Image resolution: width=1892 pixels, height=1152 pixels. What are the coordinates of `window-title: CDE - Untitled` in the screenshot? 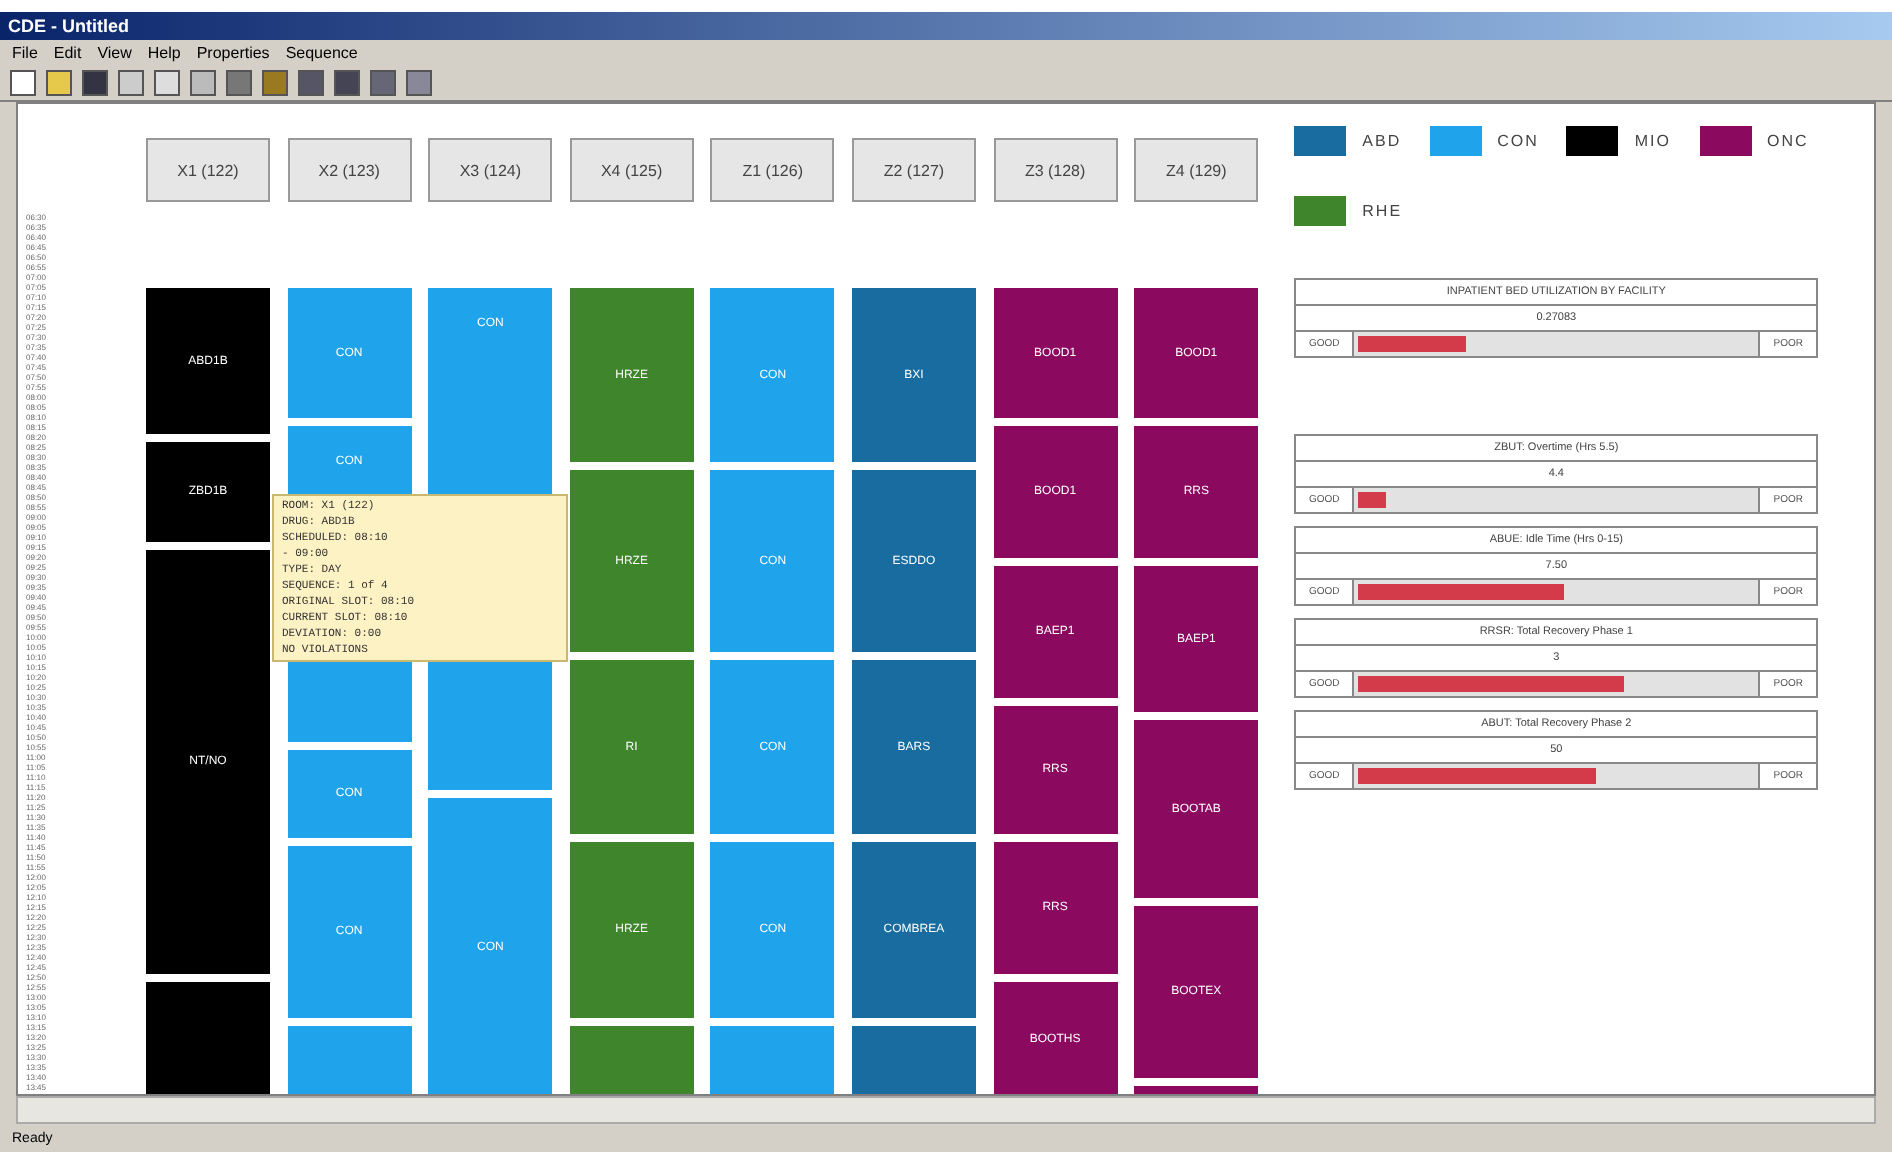 It's located at (946, 26).